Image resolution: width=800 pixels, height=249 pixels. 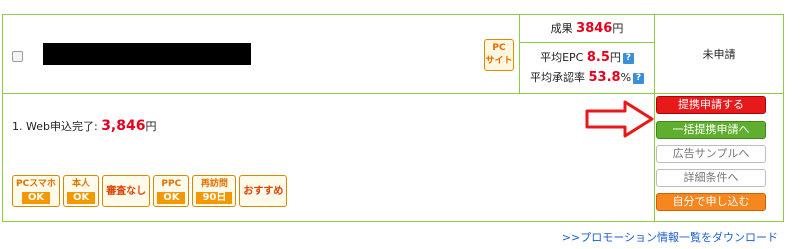 I want to click on arrow-right-icon, so click(x=619, y=119).